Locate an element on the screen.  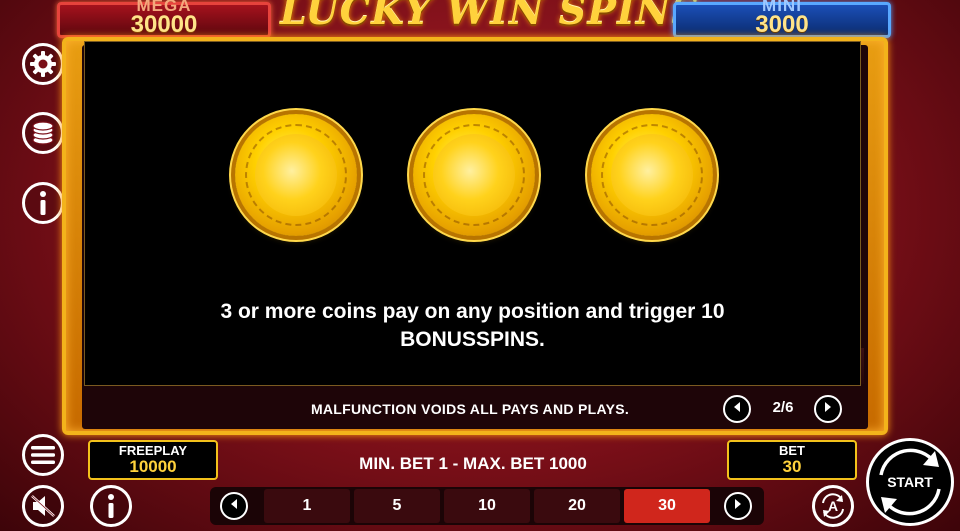
bet-value: 30 is located at coordinates (792, 466).